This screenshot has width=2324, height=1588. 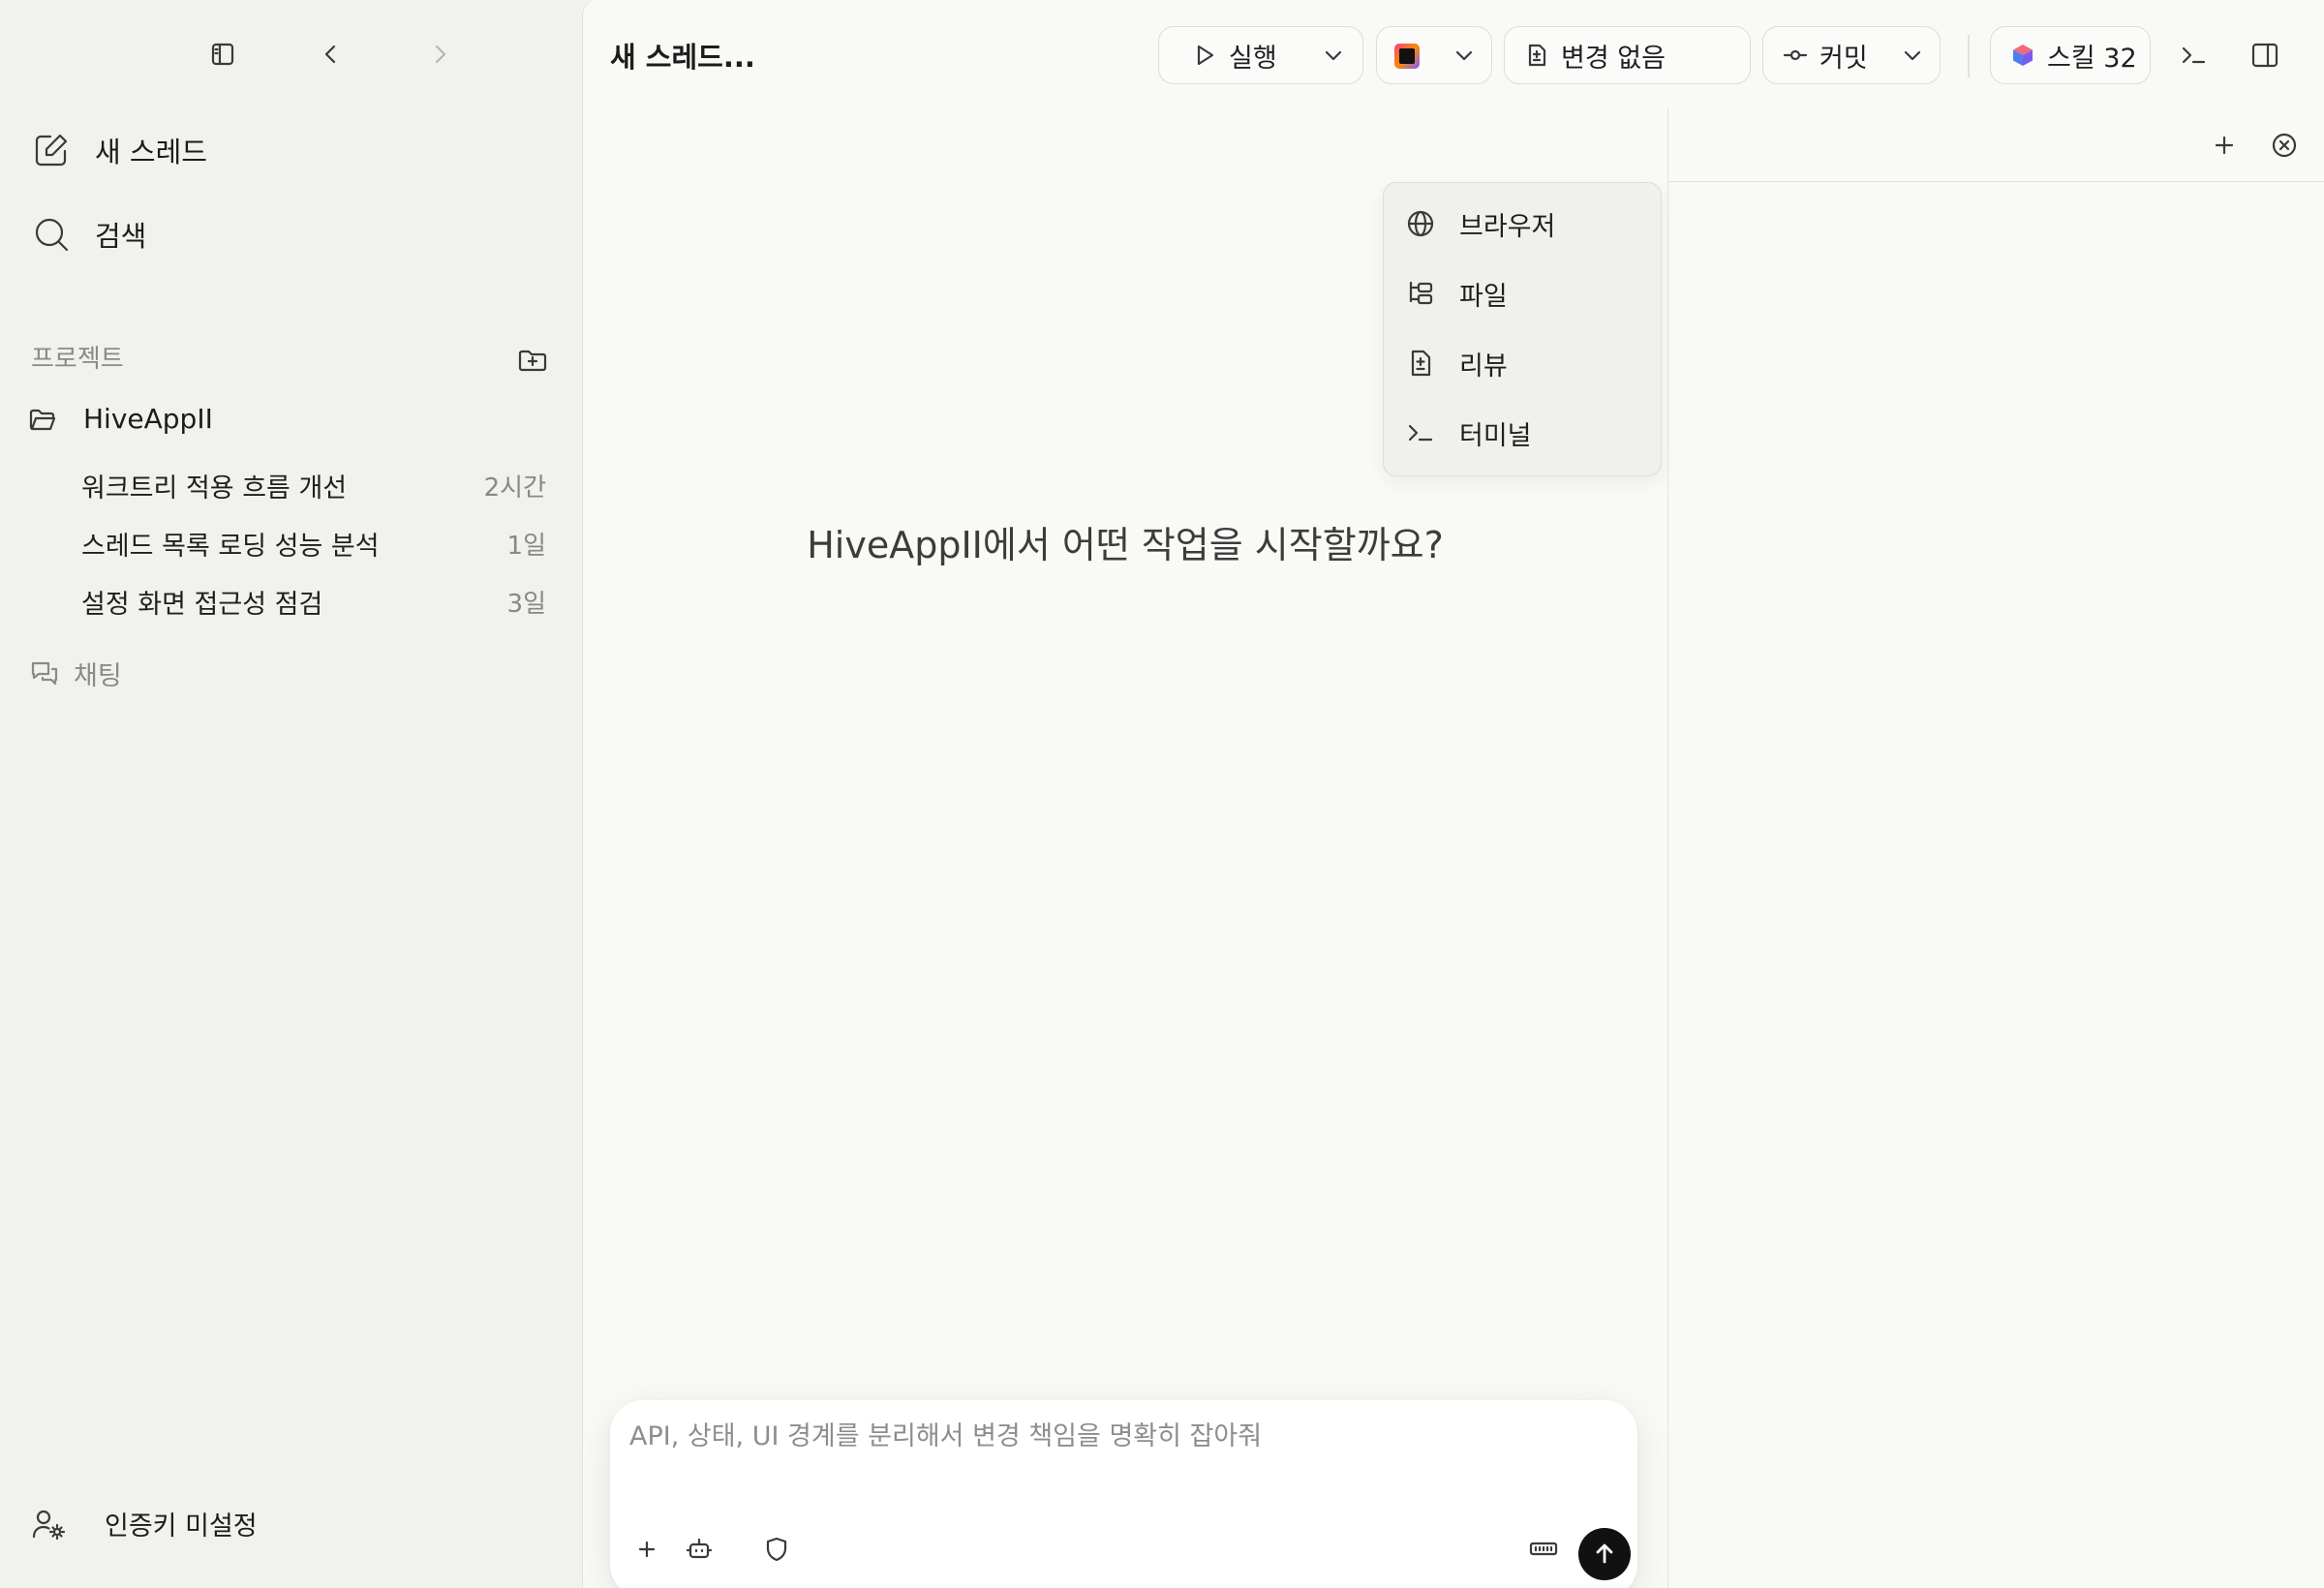 I want to click on toolbar-divider, so click(x=1969, y=56).